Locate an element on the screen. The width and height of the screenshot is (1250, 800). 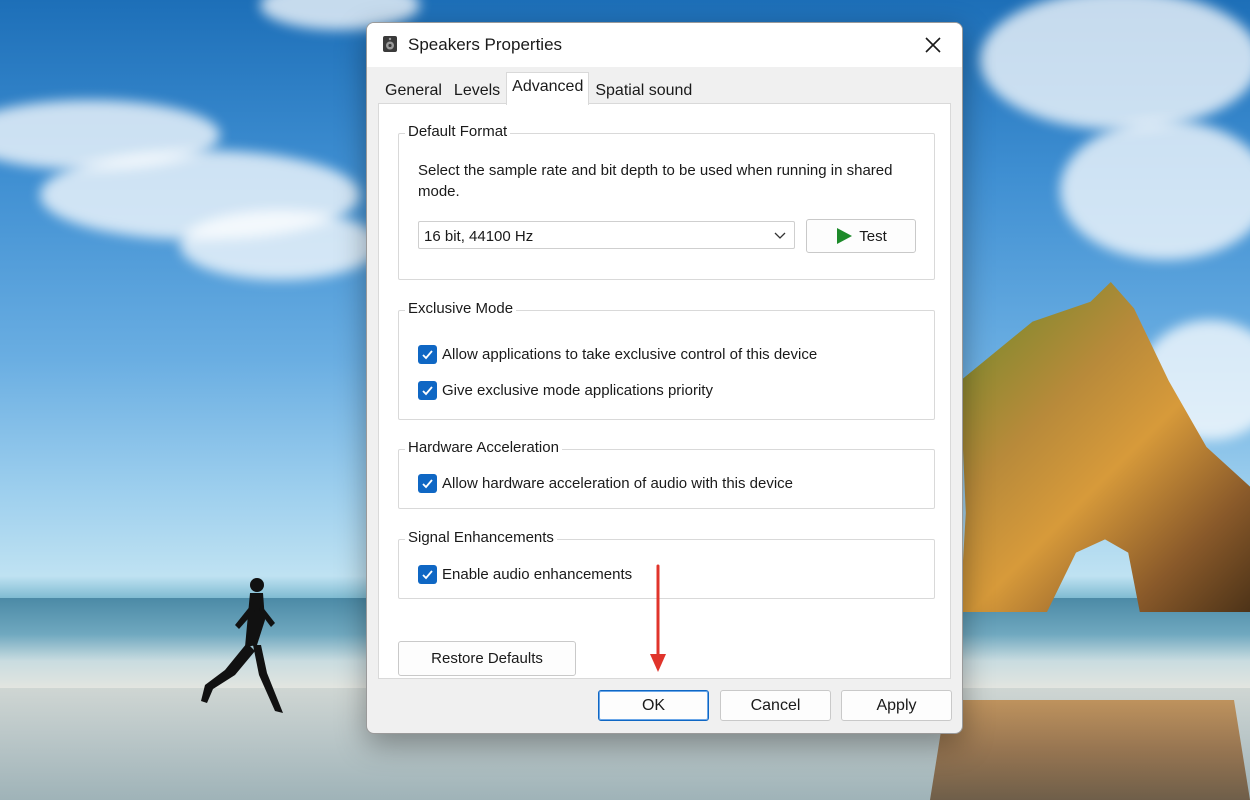
apply-button: Apply is located at coordinates (896, 705).